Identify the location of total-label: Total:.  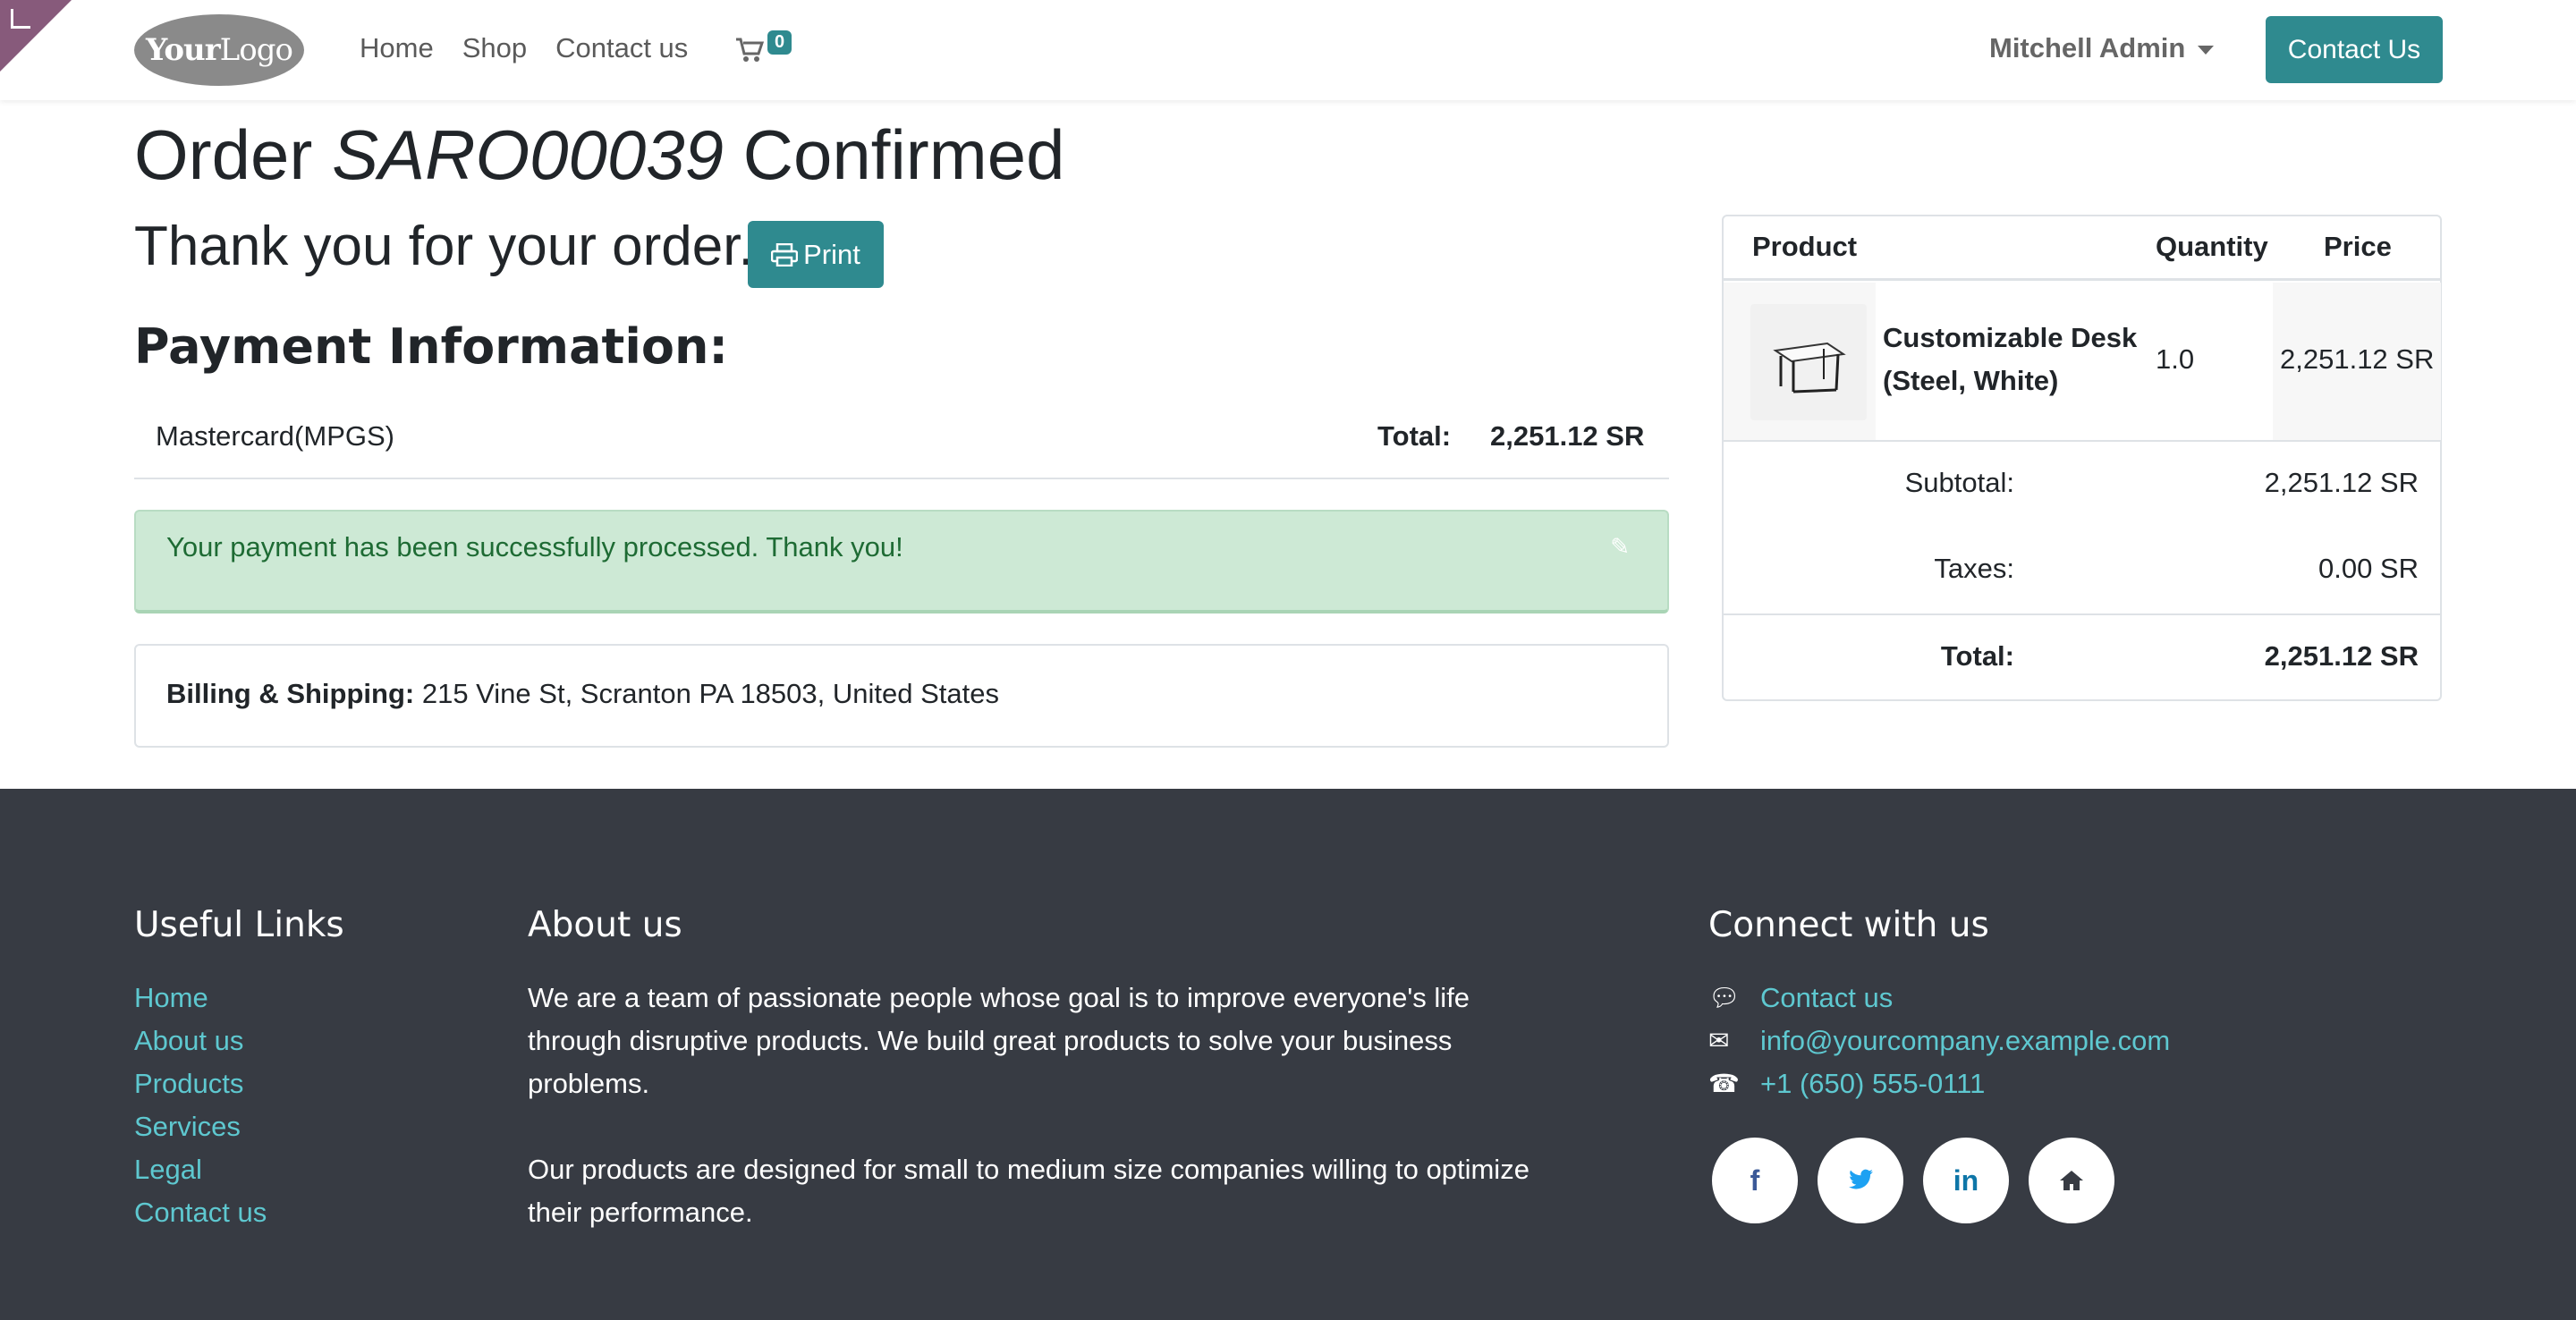
(1977, 656).